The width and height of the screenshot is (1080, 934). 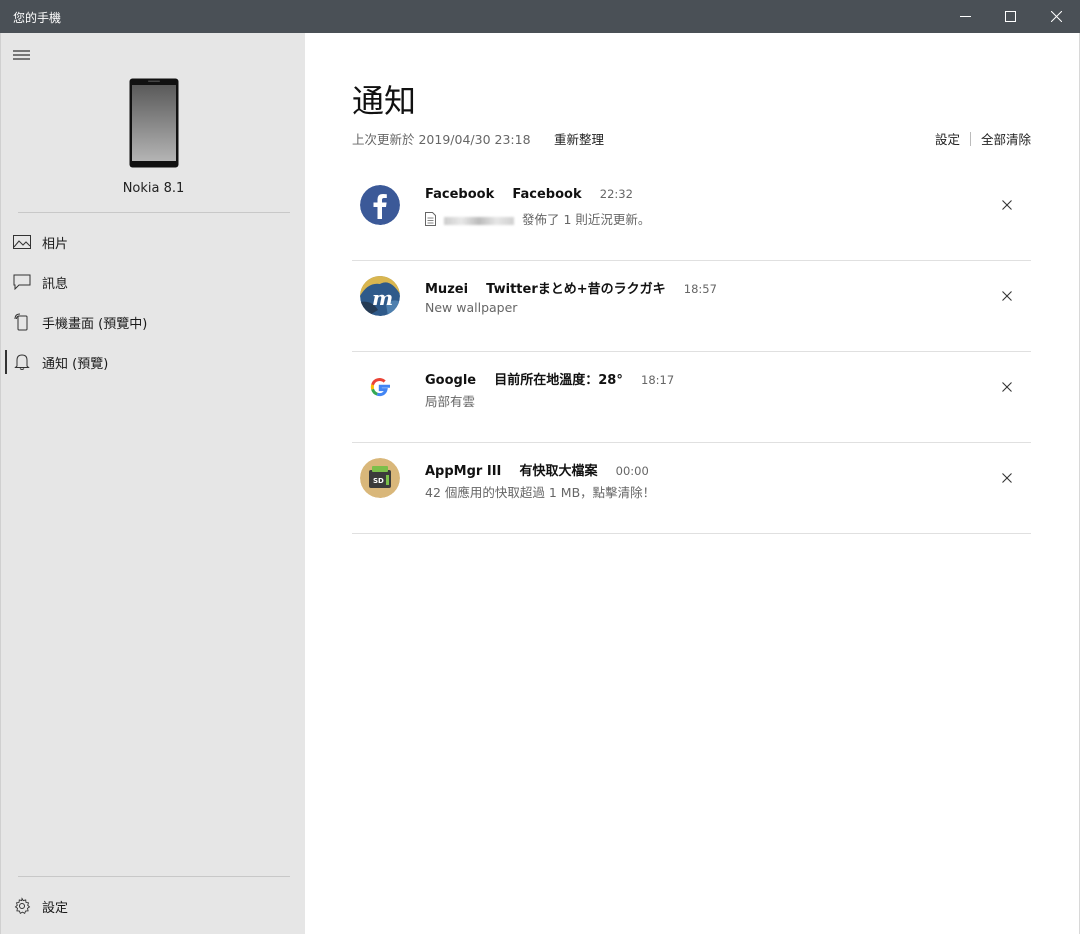 What do you see at coordinates (451, 380) in the screenshot?
I see `notification-app-name: Google` at bounding box center [451, 380].